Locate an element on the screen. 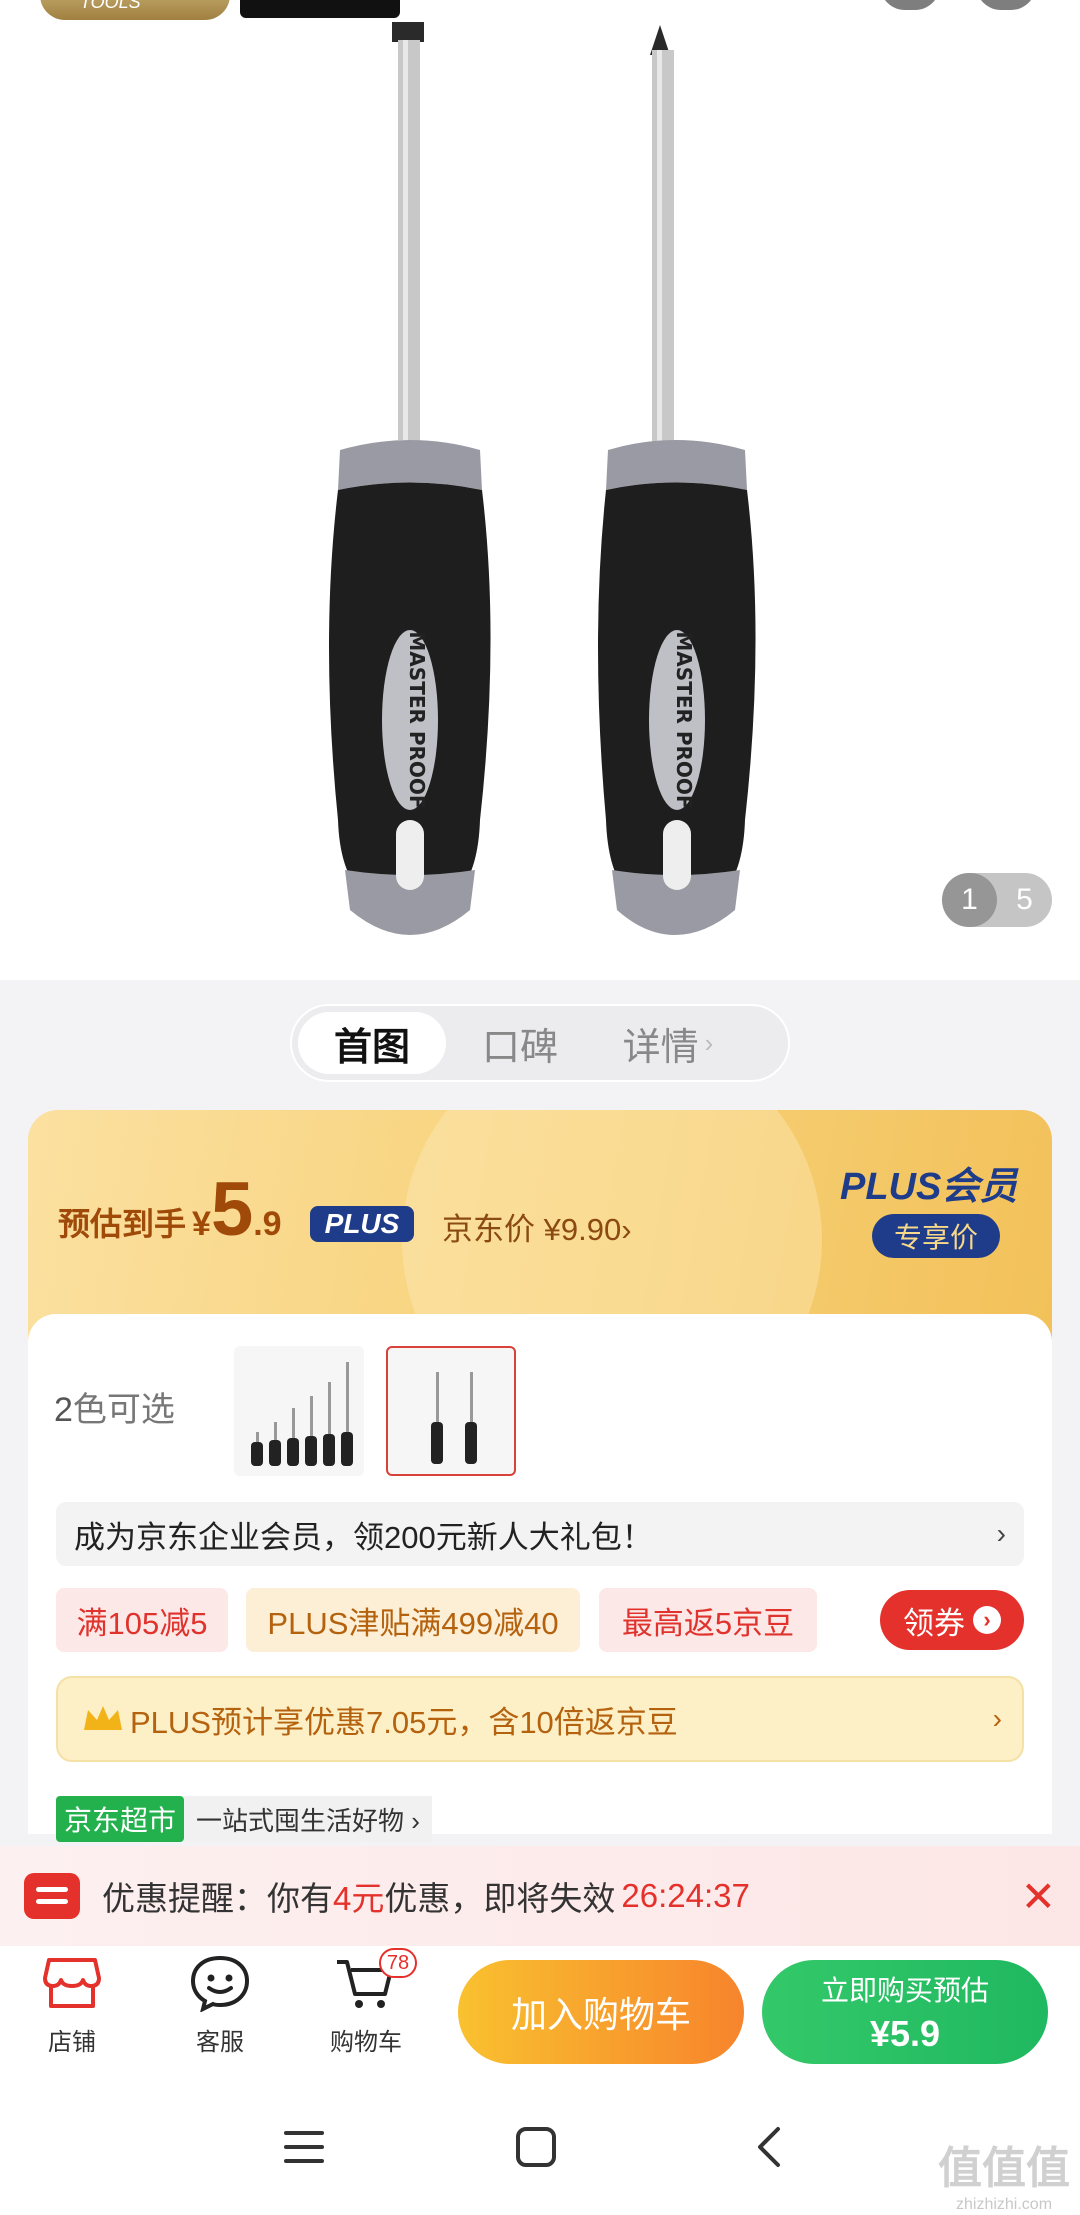  buy-now-label: 立即购买预估 is located at coordinates (904, 1990).